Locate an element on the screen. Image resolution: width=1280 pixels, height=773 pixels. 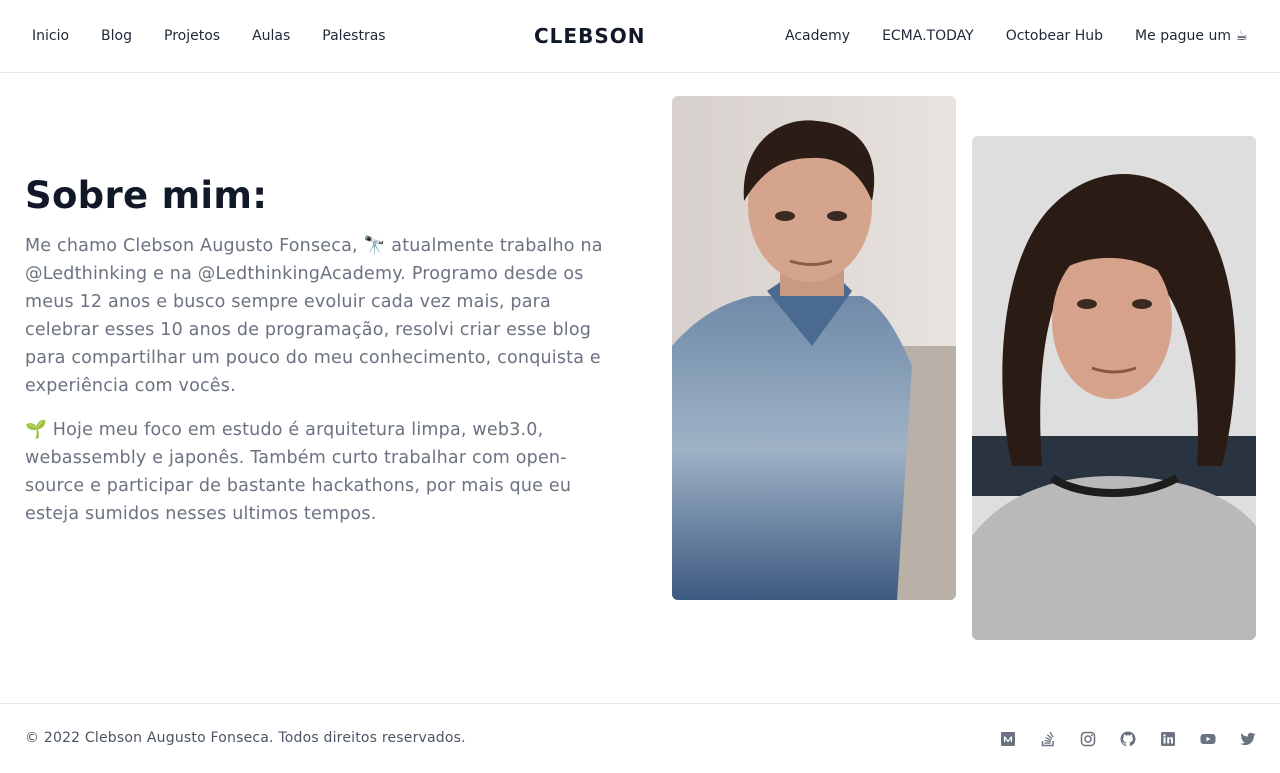
nav-link-blog: Blog is located at coordinates (116, 36).